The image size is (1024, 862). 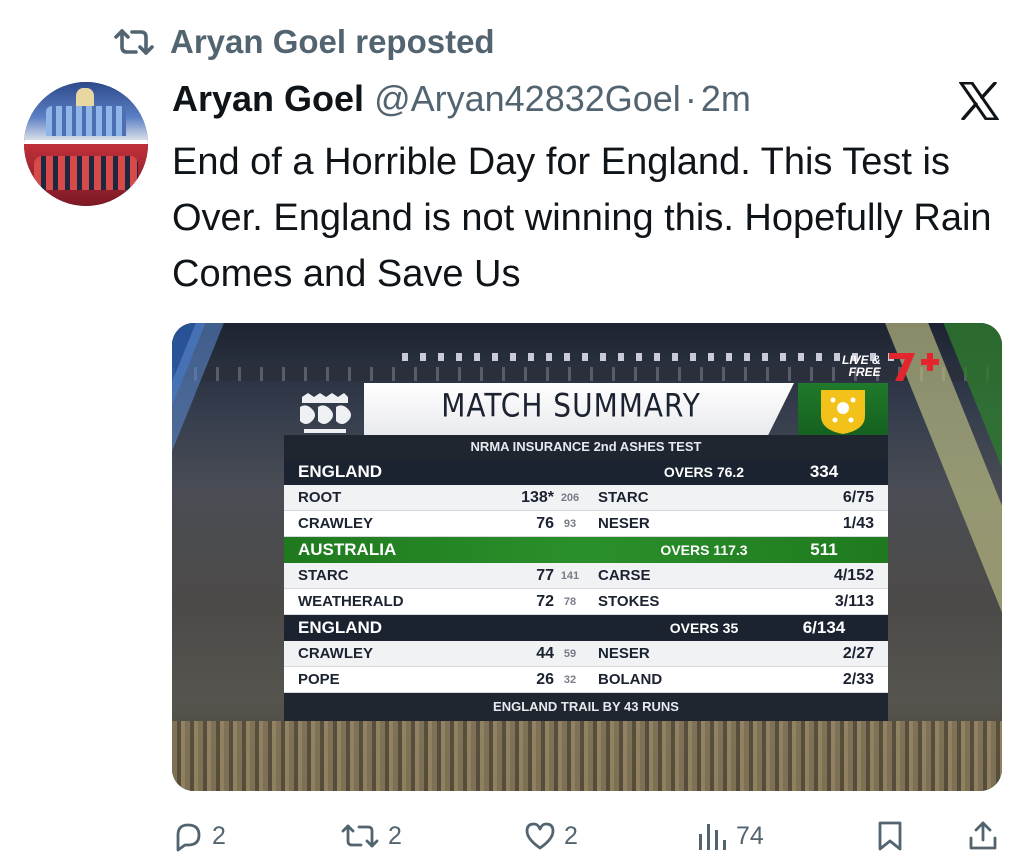 I want to click on scorecard-player-row: STARC 77 141 CARSE 4/152, so click(x=586, y=576).